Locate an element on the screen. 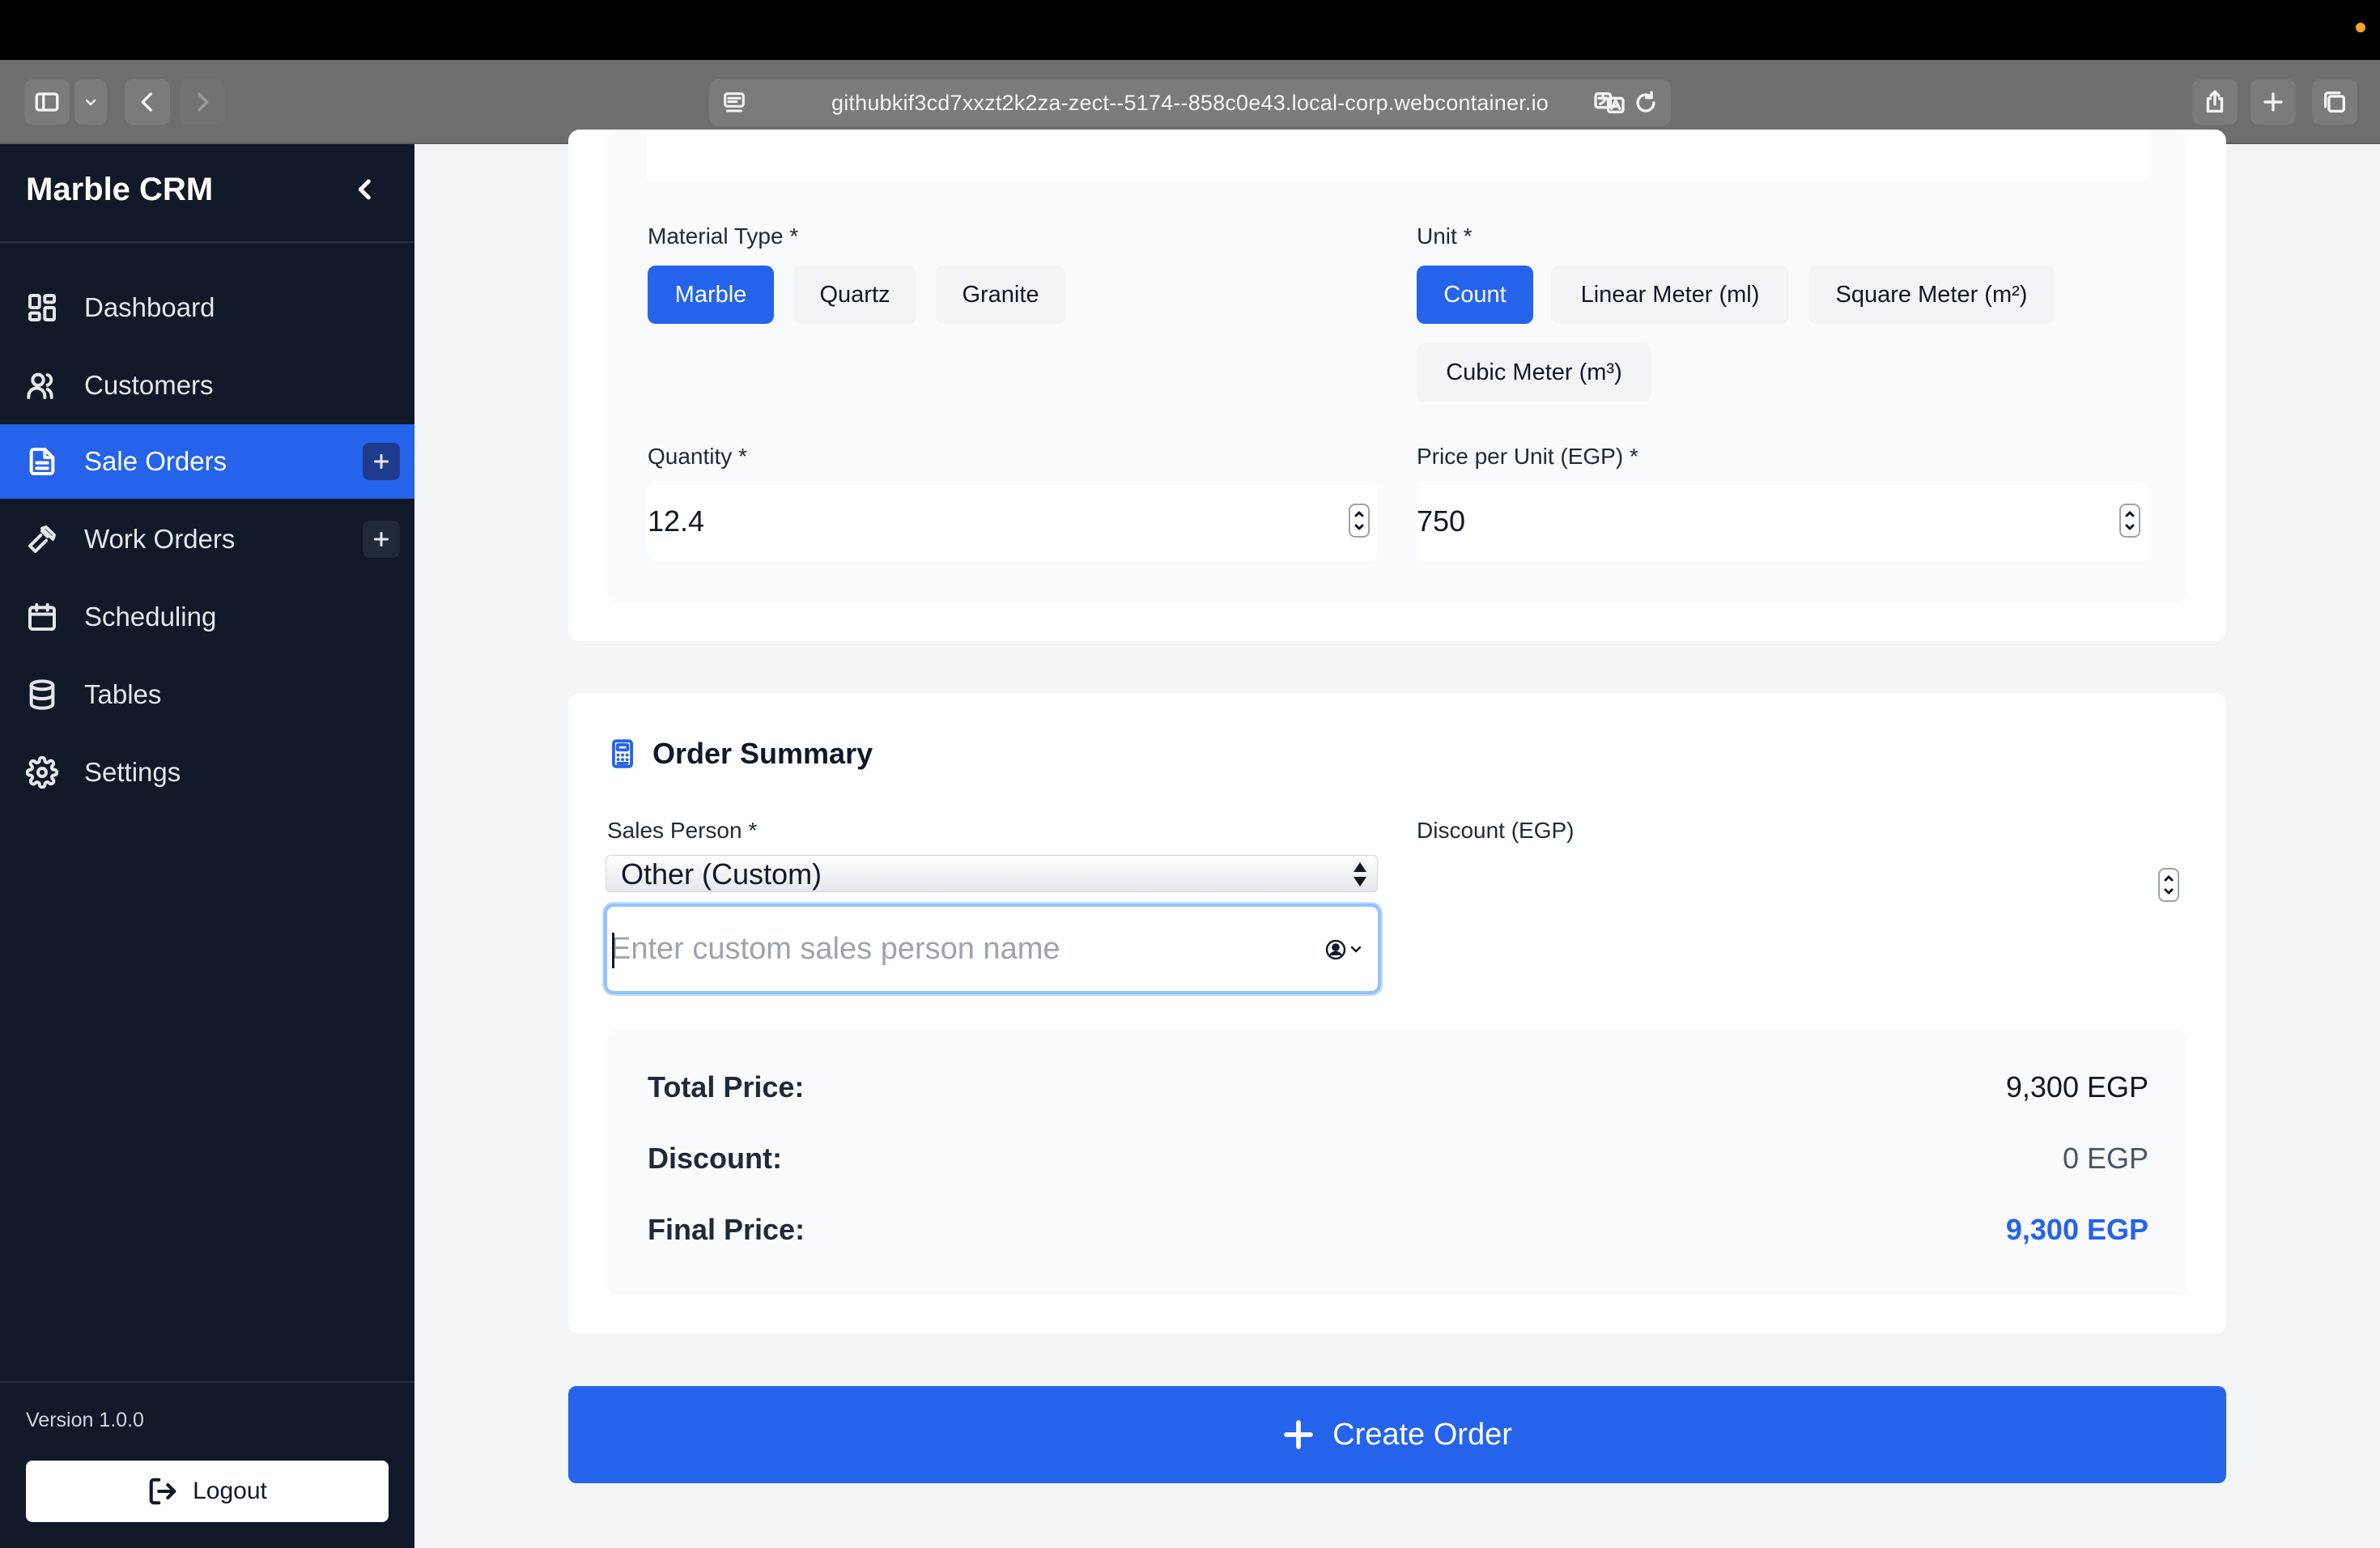 Image resolution: width=2380 pixels, height=1548 pixels. final-price-label: Final Price: is located at coordinates (726, 1230).